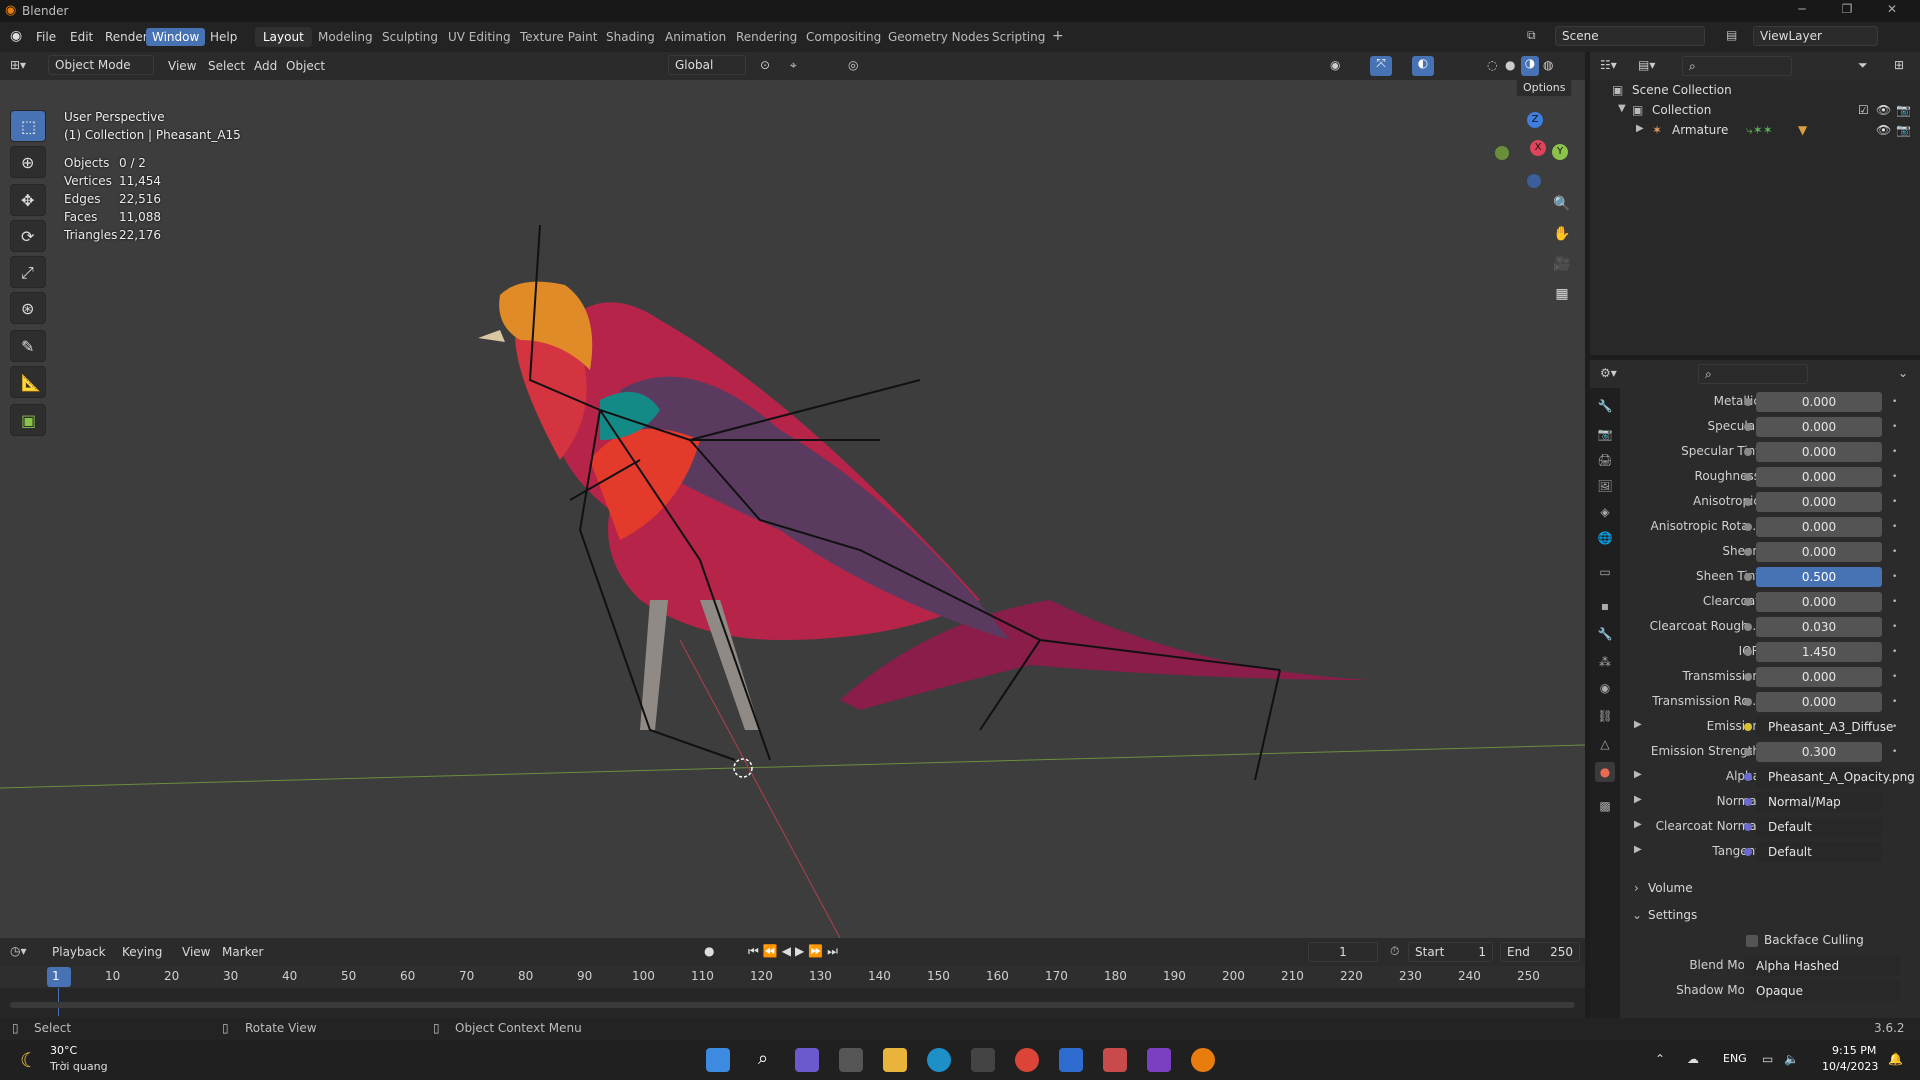 Image resolution: width=1920 pixels, height=1080 pixels. What do you see at coordinates (1822, 991) in the screenshot?
I see `shadow-mode-dropdown: Opaque` at bounding box center [1822, 991].